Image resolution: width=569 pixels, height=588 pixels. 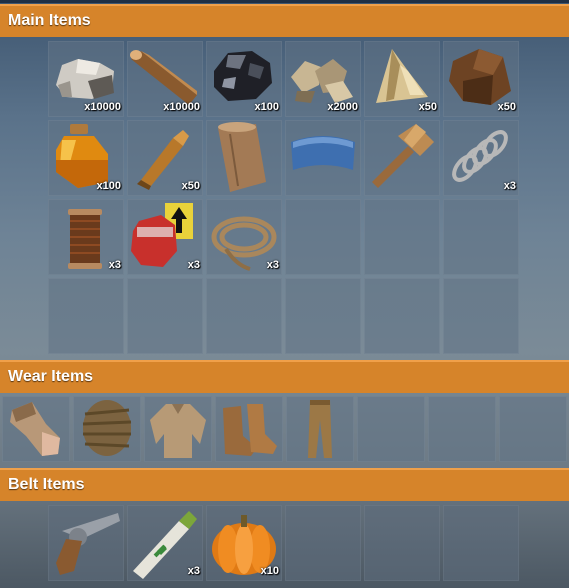 I want to click on main-slot-3: x100, so click(x=244, y=79).